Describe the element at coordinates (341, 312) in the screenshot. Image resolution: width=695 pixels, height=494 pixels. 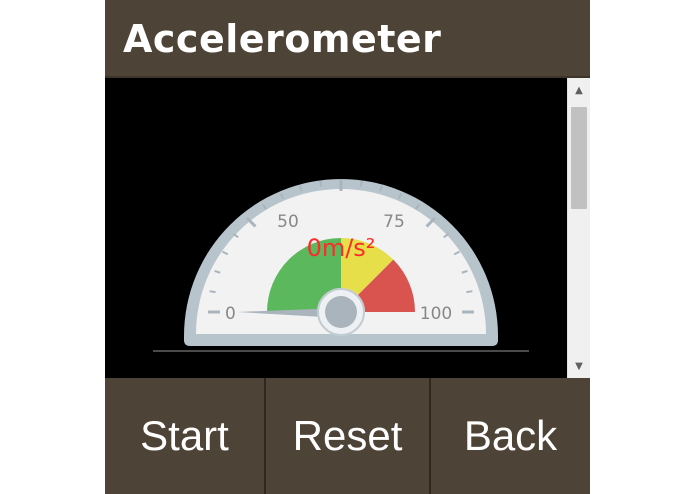
I see `gauge-hub-center` at that location.